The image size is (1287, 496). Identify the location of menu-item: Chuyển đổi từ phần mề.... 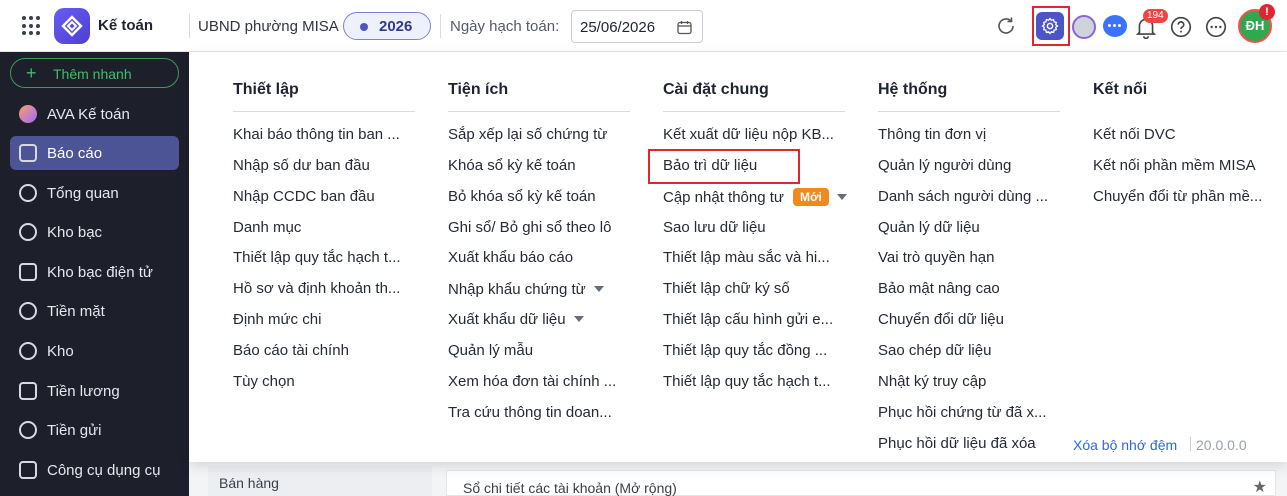
(1177, 196).